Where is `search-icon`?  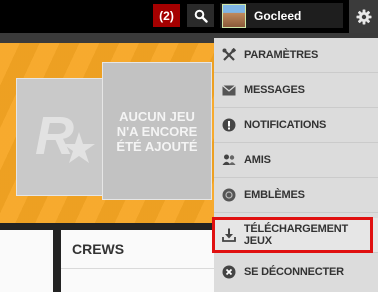
search-icon is located at coordinates (201, 16).